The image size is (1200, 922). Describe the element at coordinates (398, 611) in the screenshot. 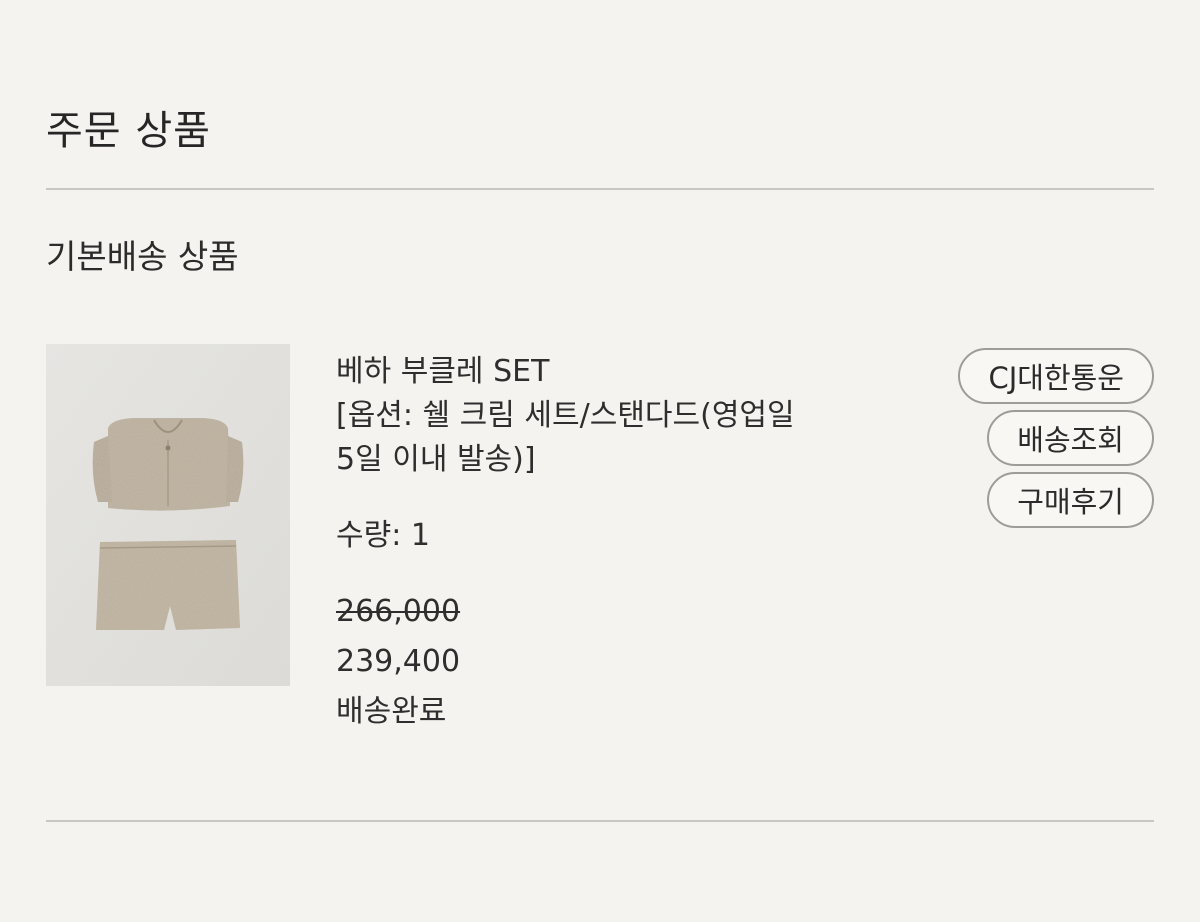

I see `original-price: 266,000` at that location.